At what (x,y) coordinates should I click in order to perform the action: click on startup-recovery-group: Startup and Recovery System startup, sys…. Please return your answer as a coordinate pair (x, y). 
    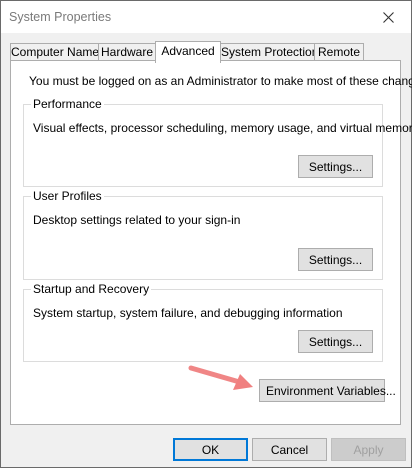
    Looking at the image, I should click on (203, 322).